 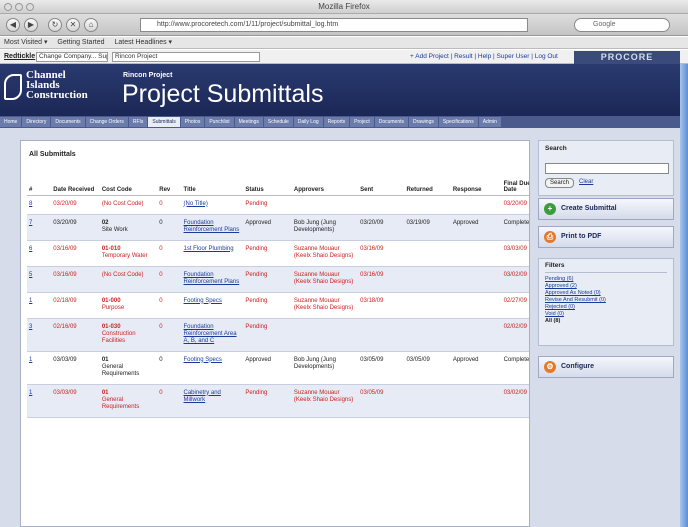 What do you see at coordinates (212, 253) in the screenshot?
I see `cell-title: 1st Floor Plumbing` at bounding box center [212, 253].